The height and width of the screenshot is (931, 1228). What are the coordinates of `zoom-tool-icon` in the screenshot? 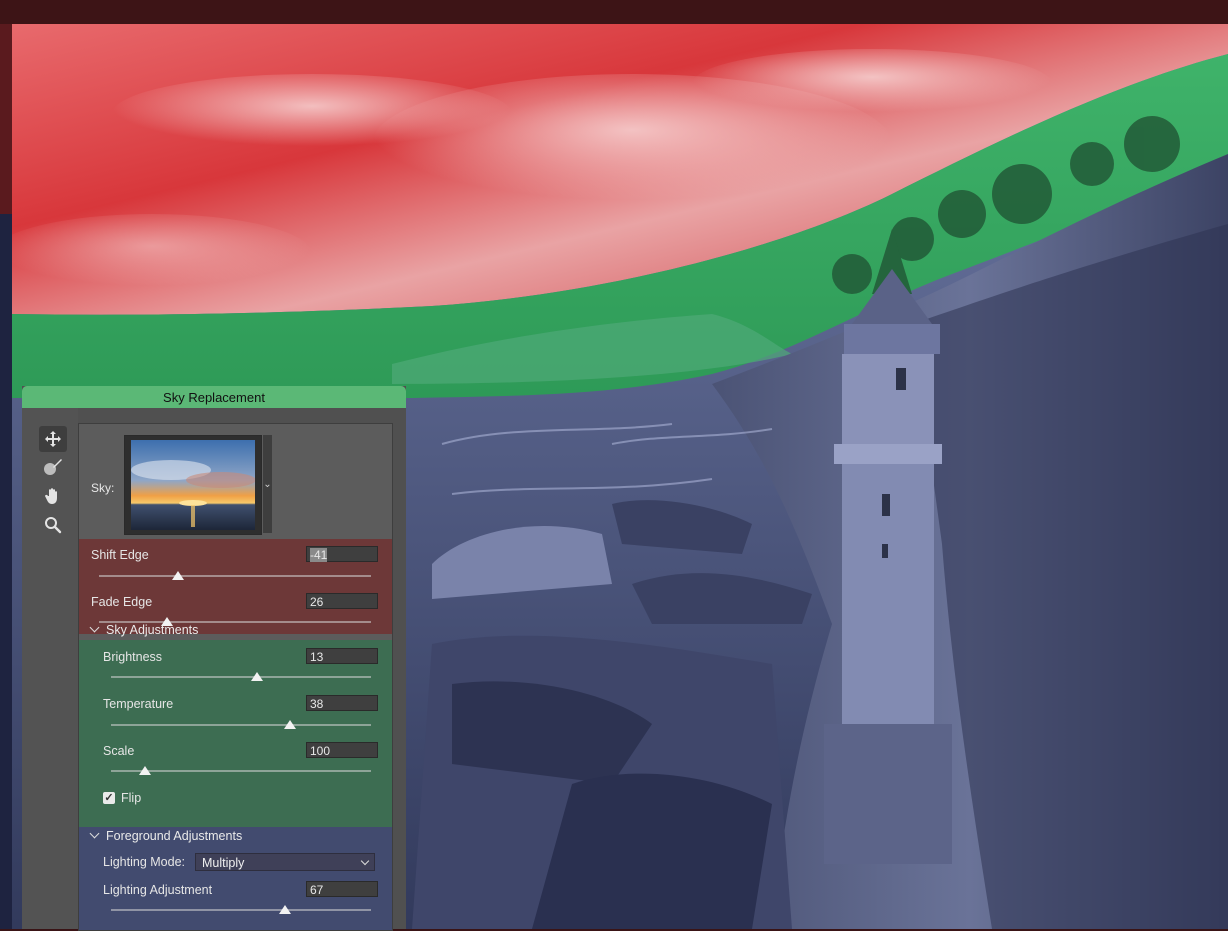 It's located at (53, 525).